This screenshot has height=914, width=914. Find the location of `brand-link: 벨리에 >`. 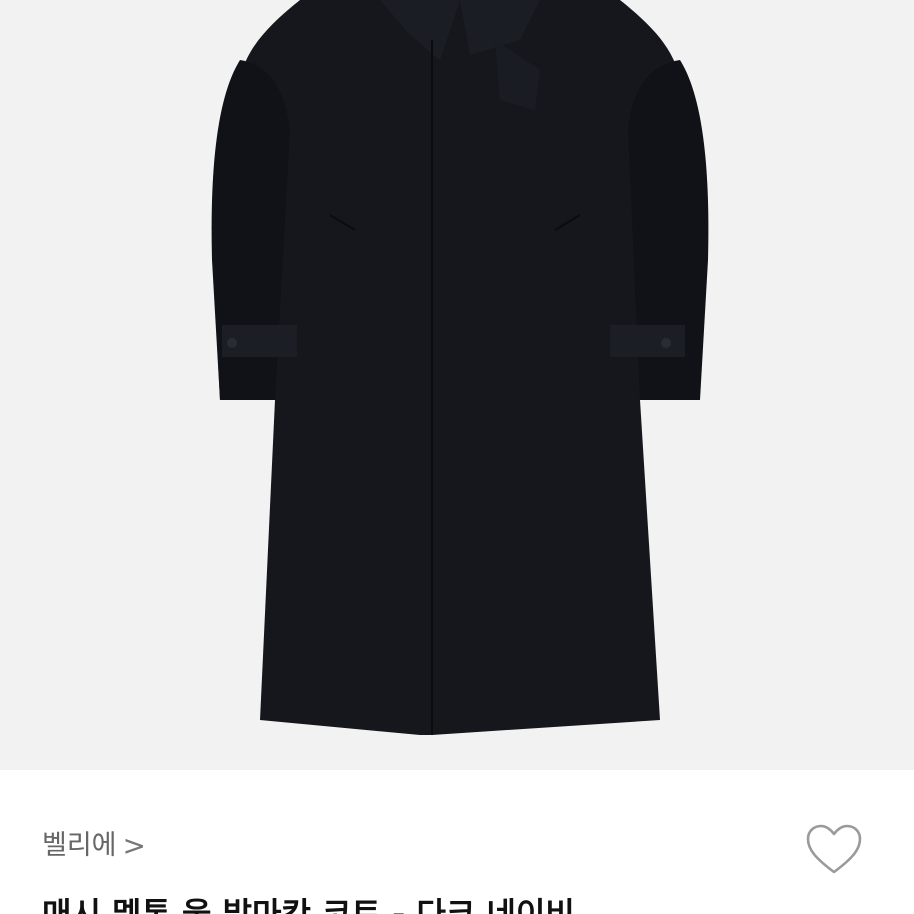

brand-link: 벨리에 > is located at coordinates (94, 846).